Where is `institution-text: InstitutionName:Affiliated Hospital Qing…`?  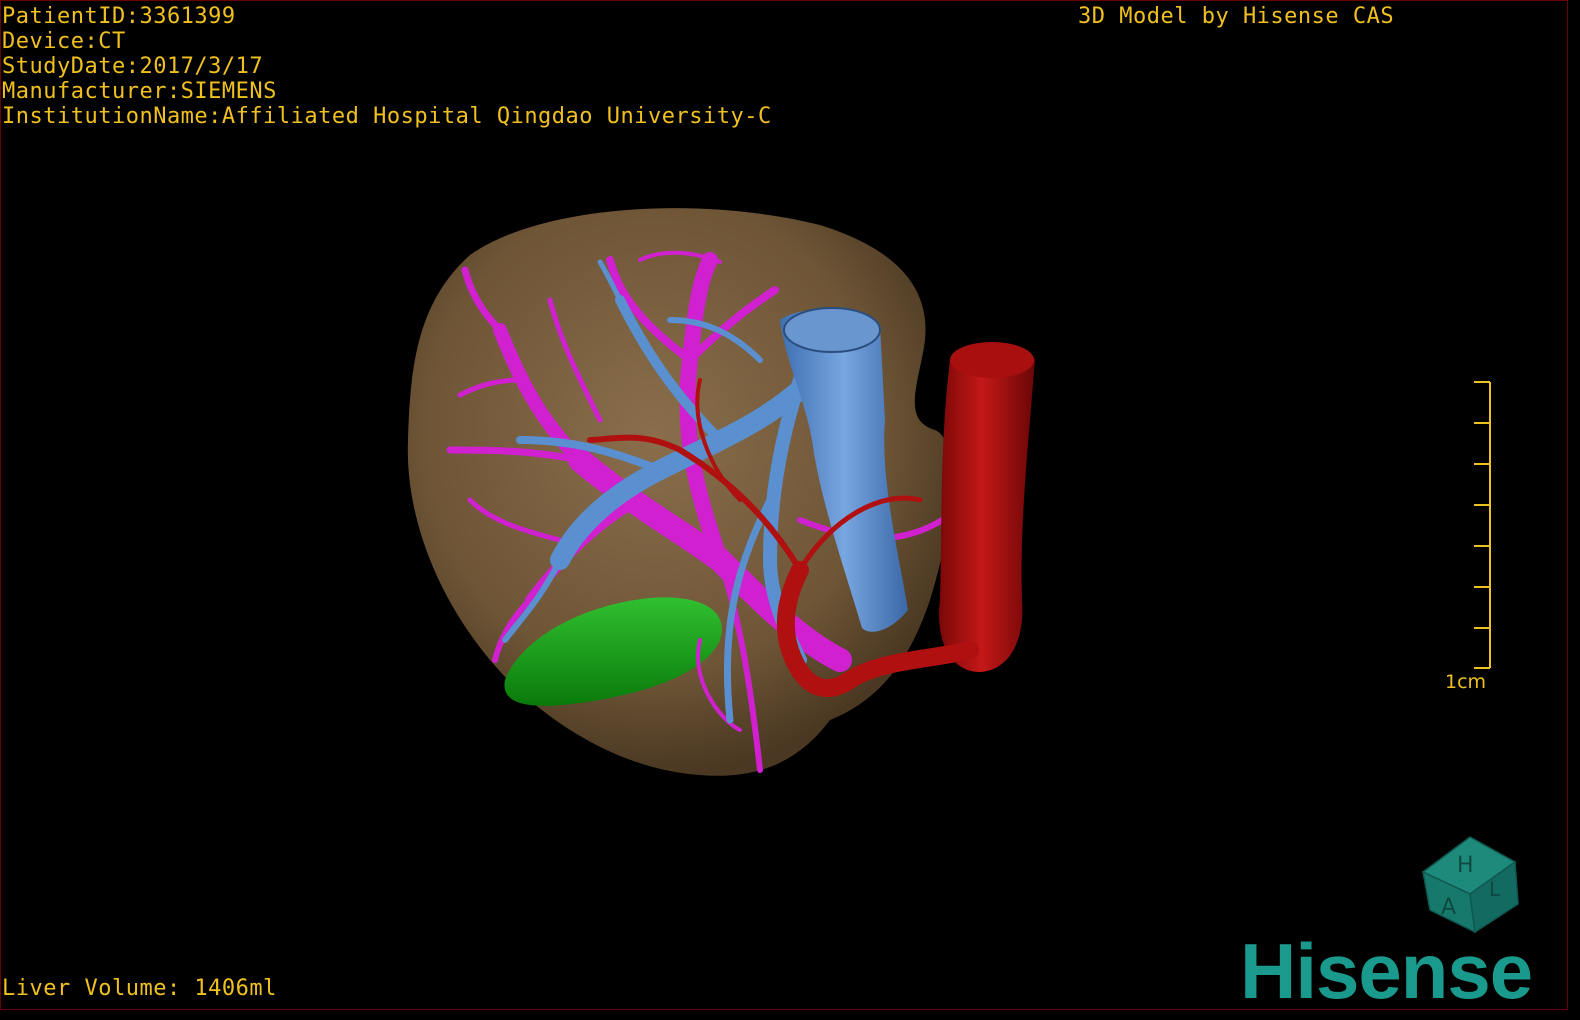 institution-text: InstitutionName:Affiliated Hospital Qing… is located at coordinates (387, 116).